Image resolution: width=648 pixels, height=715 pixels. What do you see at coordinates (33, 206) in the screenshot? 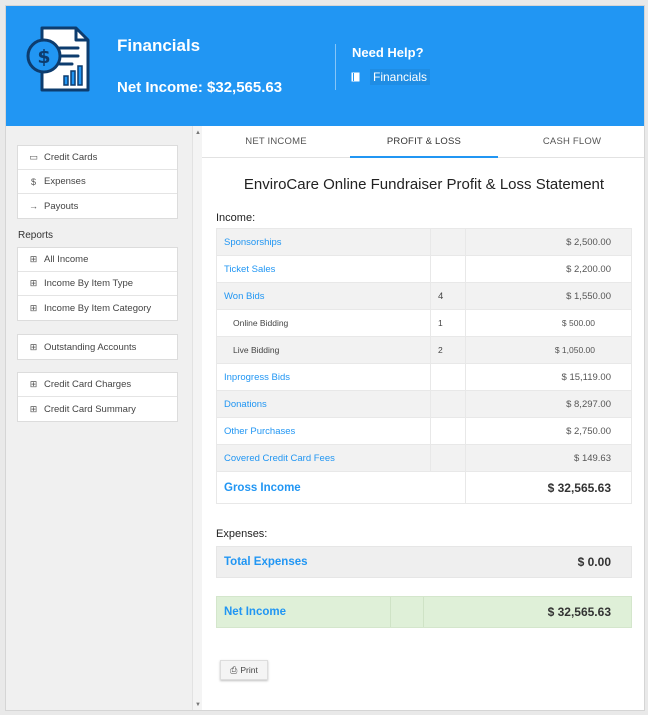
I see `arrow-right-icon: →` at bounding box center [33, 206].